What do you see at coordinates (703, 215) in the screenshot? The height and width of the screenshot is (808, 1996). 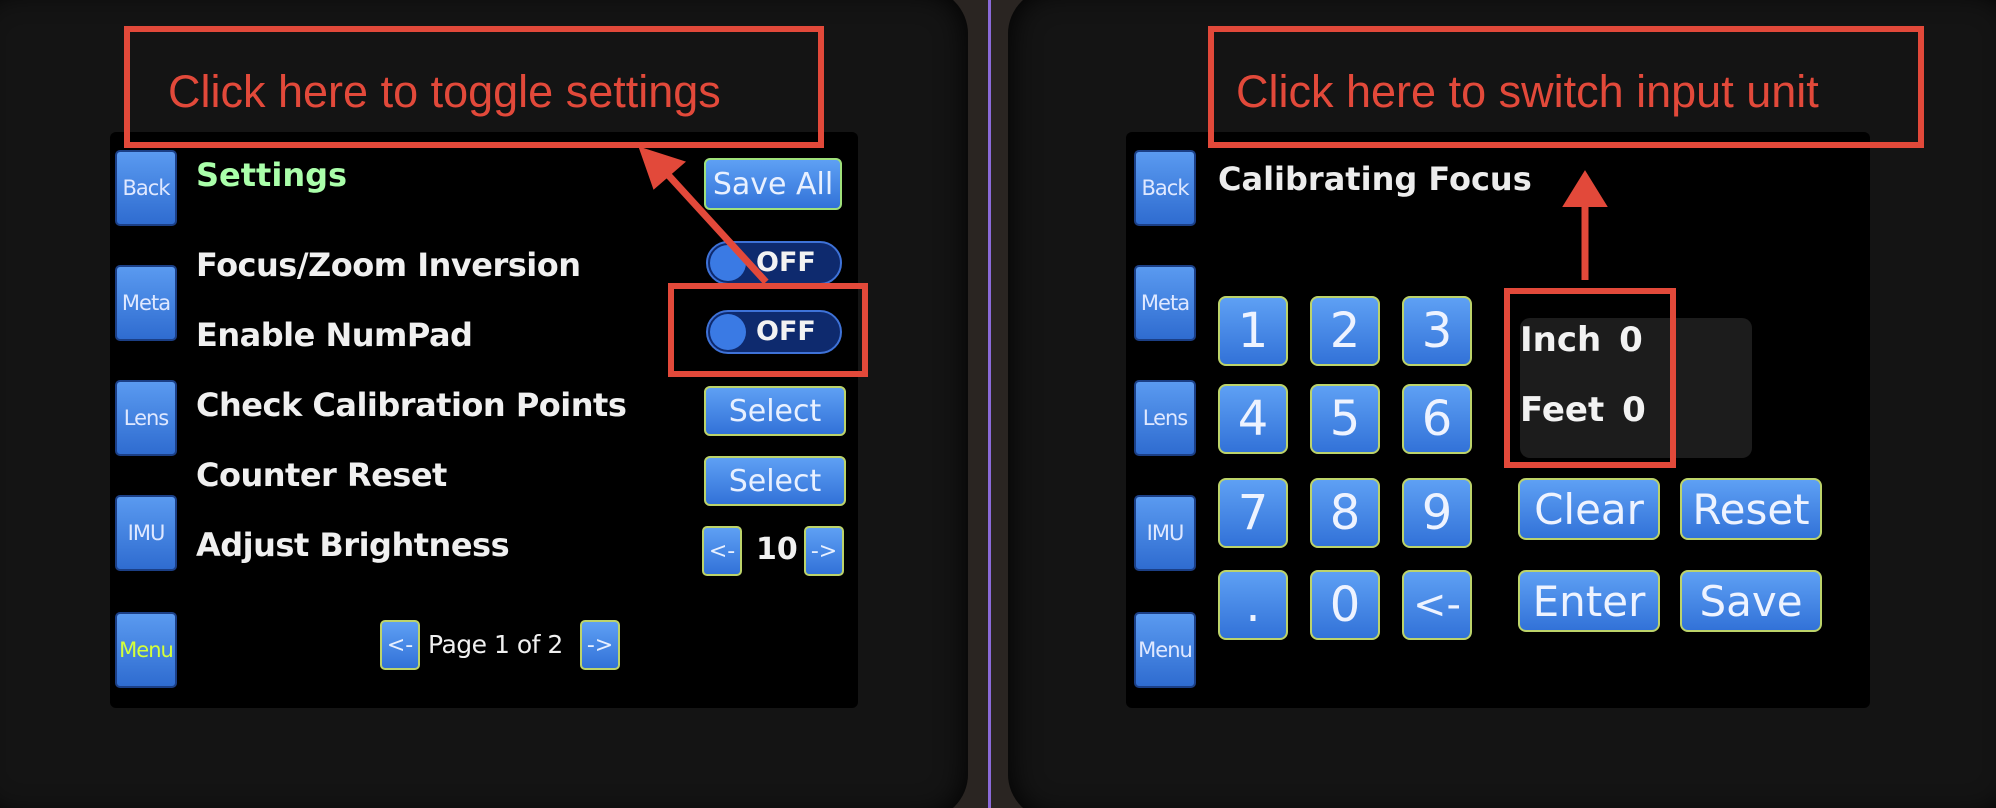 I see `arrow-to-settings-icon` at bounding box center [703, 215].